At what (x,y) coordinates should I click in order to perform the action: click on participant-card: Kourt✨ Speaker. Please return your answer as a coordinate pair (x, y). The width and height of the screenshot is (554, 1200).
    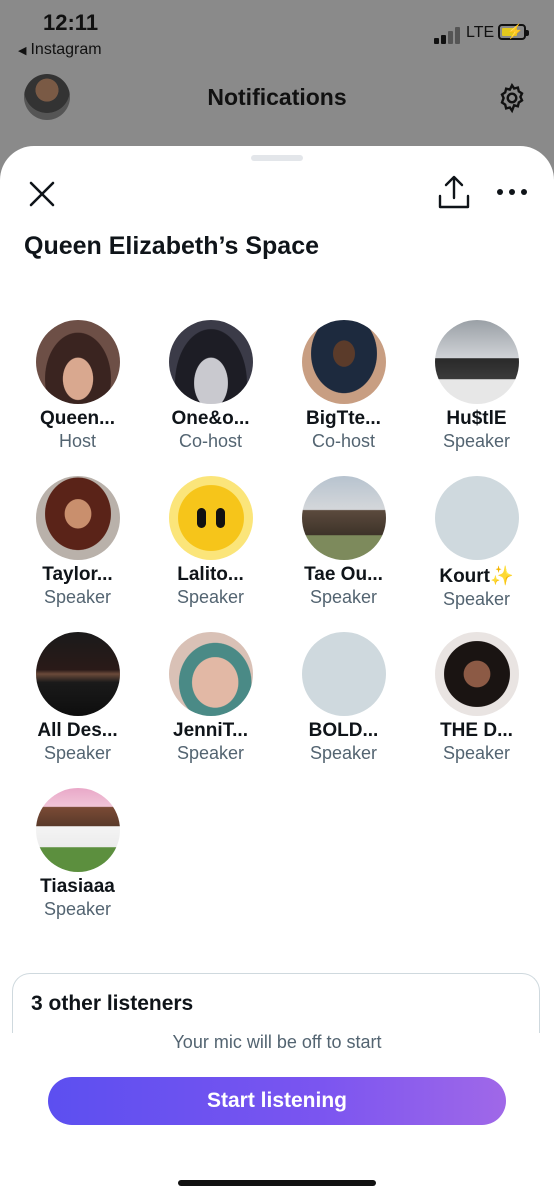
    Looking at the image, I should click on (476, 543).